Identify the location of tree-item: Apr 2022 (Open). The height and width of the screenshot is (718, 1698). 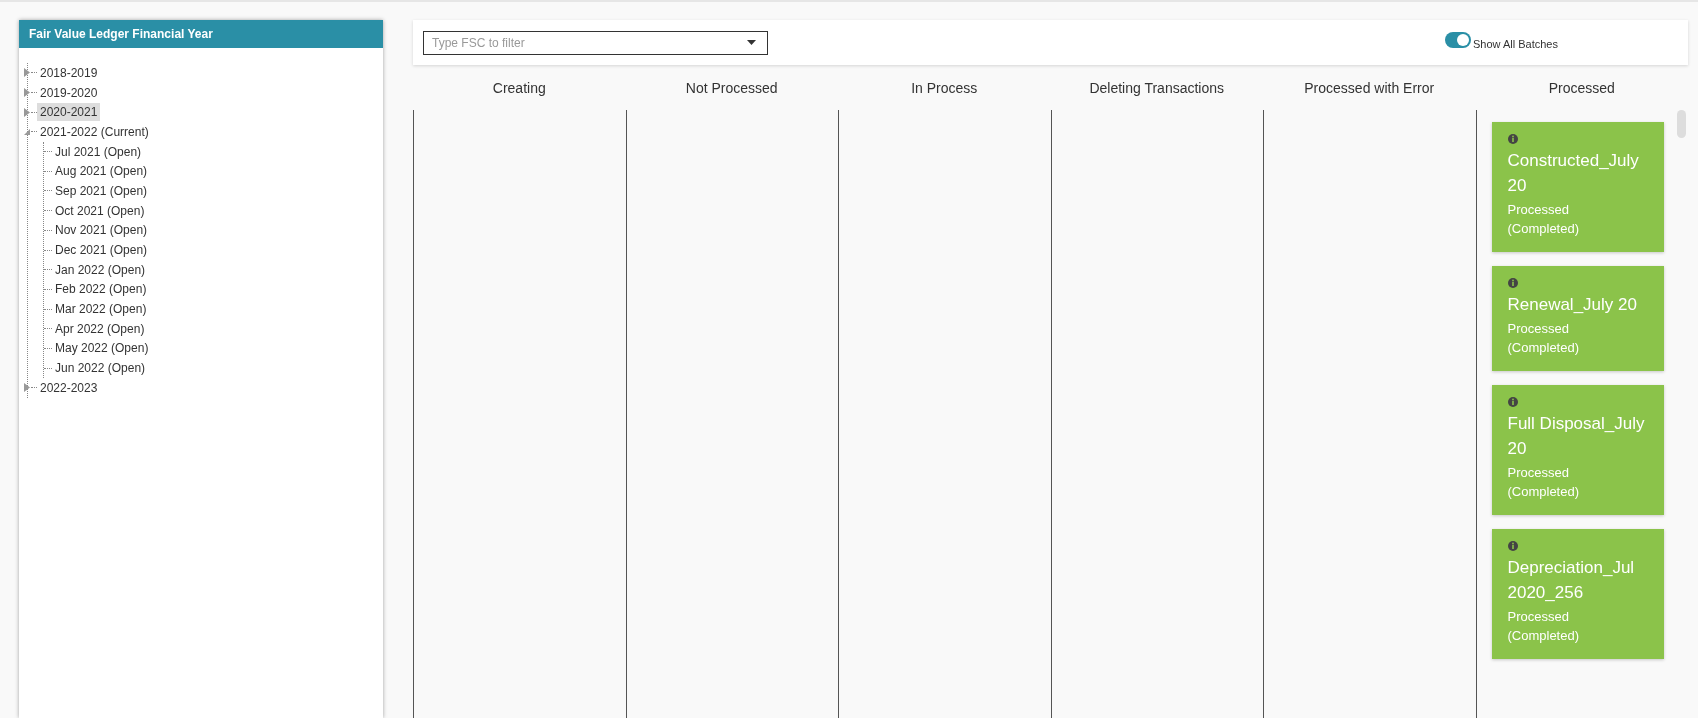
(100, 328).